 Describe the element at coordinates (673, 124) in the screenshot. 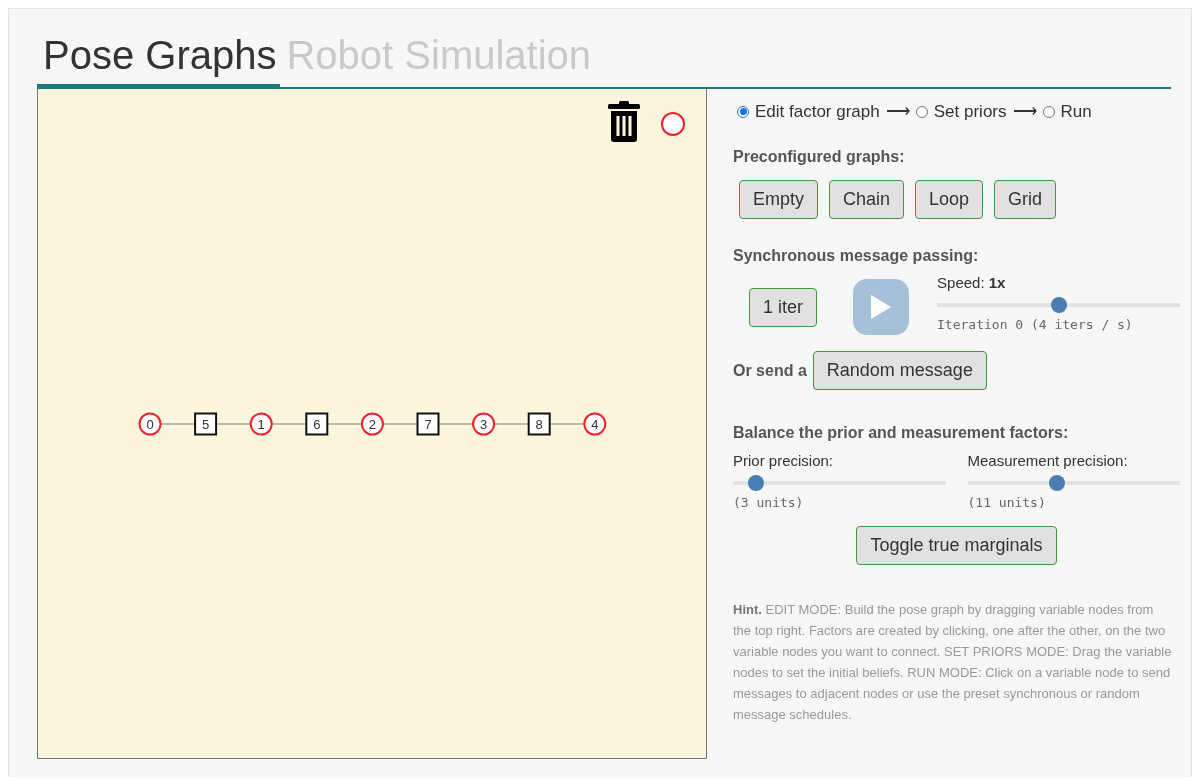

I see `new-variable-node` at that location.